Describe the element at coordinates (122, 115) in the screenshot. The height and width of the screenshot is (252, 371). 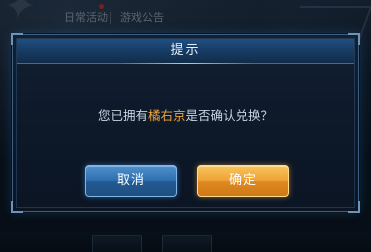
I see `message-prefix: 您已拥有` at that location.